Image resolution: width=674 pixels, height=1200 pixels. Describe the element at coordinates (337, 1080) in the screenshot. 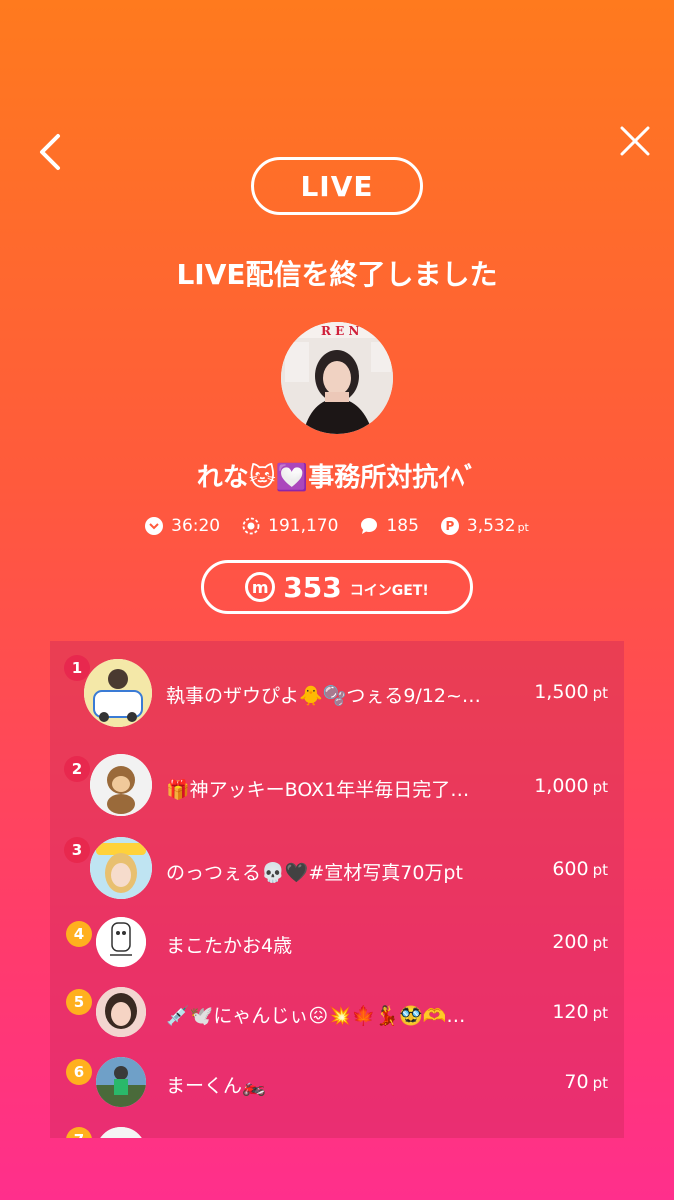

I see `list-item: 6 まーくん🏍️ 70 pt` at that location.